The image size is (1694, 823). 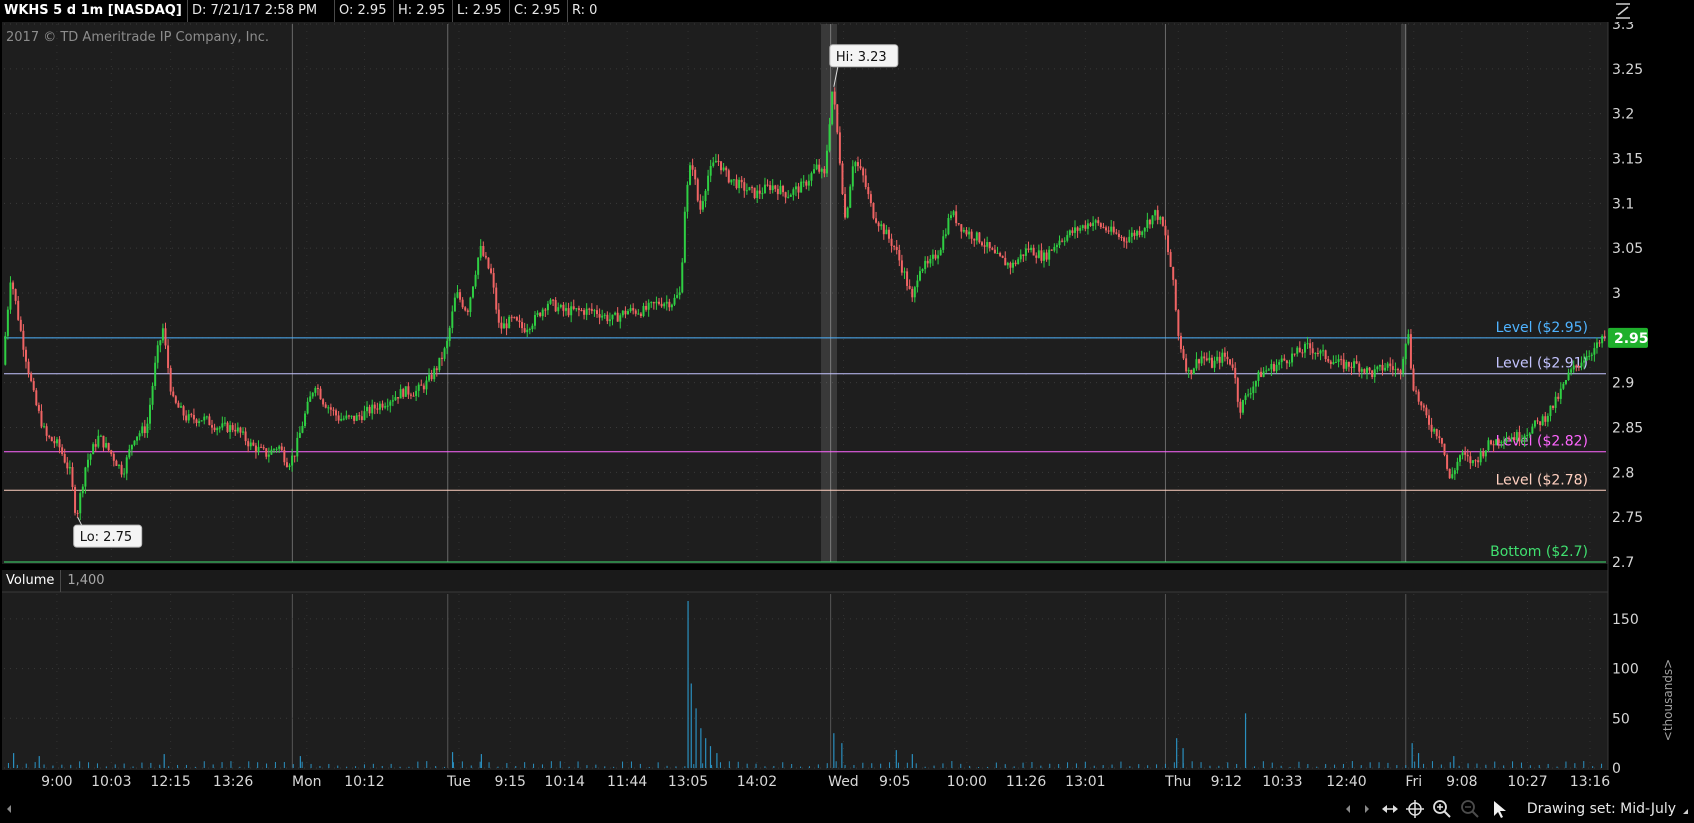 What do you see at coordinates (1415, 809) in the screenshot?
I see `crosshair-icon` at bounding box center [1415, 809].